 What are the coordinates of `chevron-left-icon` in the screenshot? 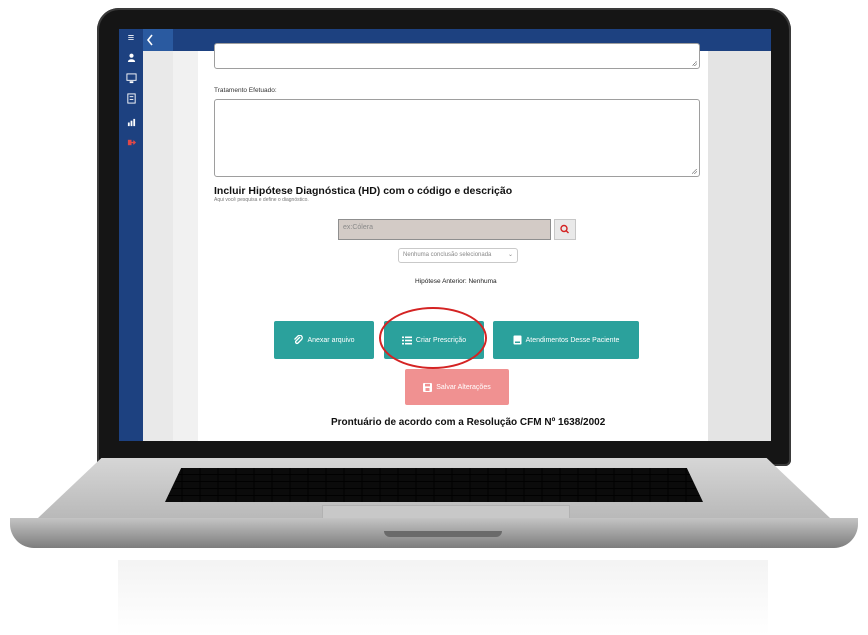 It's located at (149, 40).